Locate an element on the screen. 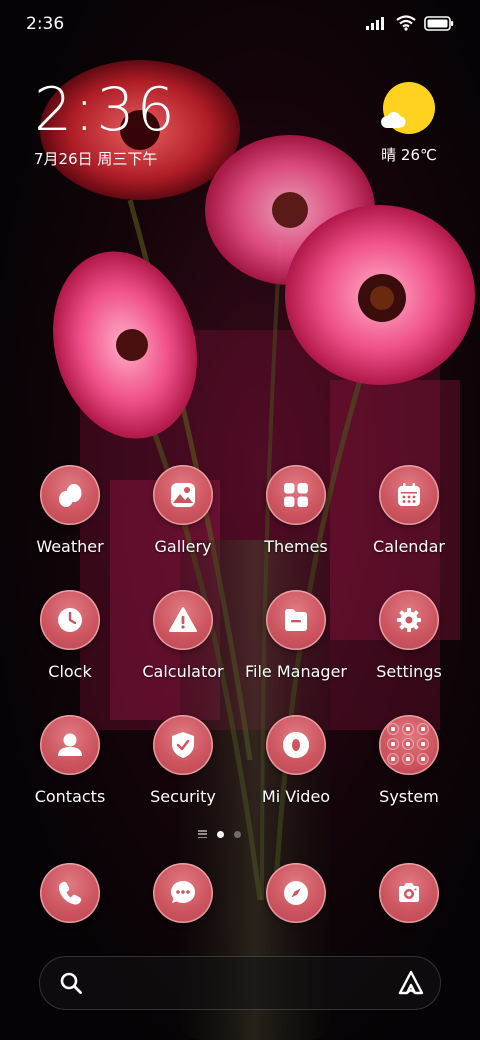 The width and height of the screenshot is (480, 1040). app-system-folder: System is located at coordinates (409, 760).